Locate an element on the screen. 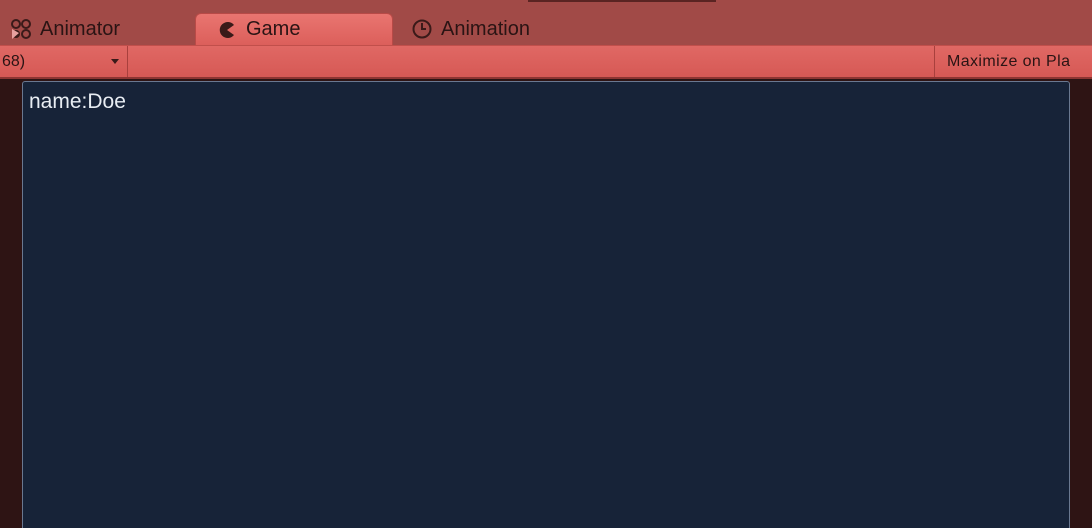 Image resolution: width=1092 pixels, height=528 pixels. tab-bar: Animator Game Animation is located at coordinates (546, 22).